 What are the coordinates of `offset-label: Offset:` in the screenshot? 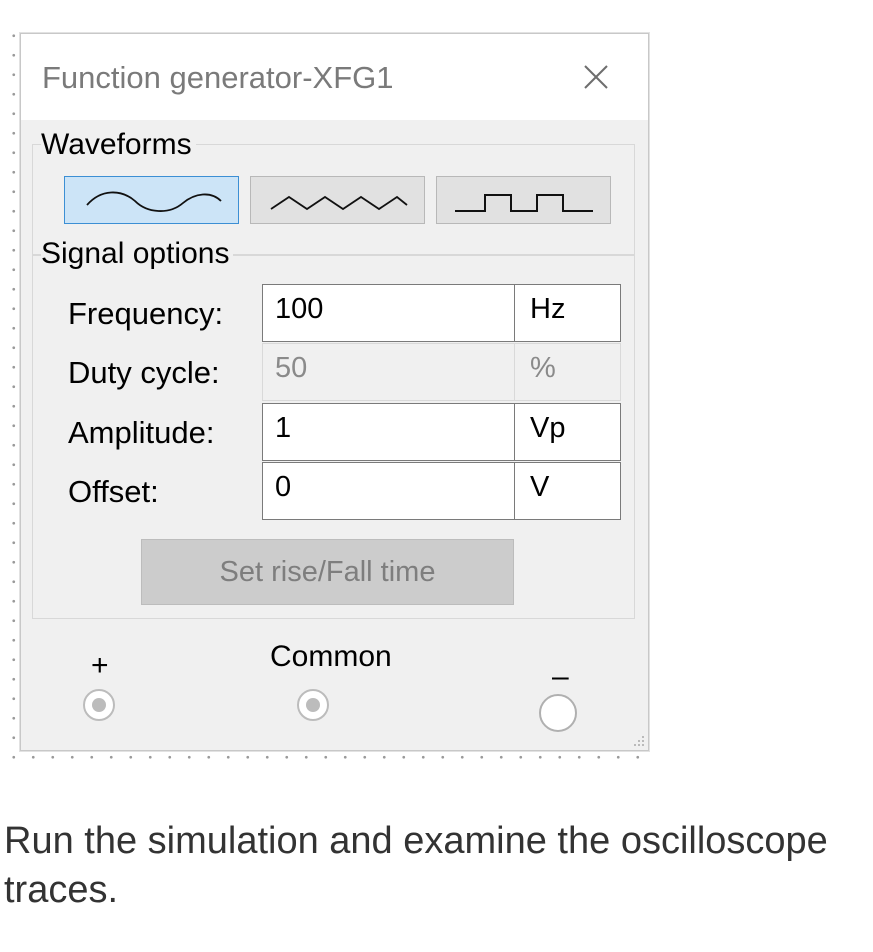 It's located at (113, 491).